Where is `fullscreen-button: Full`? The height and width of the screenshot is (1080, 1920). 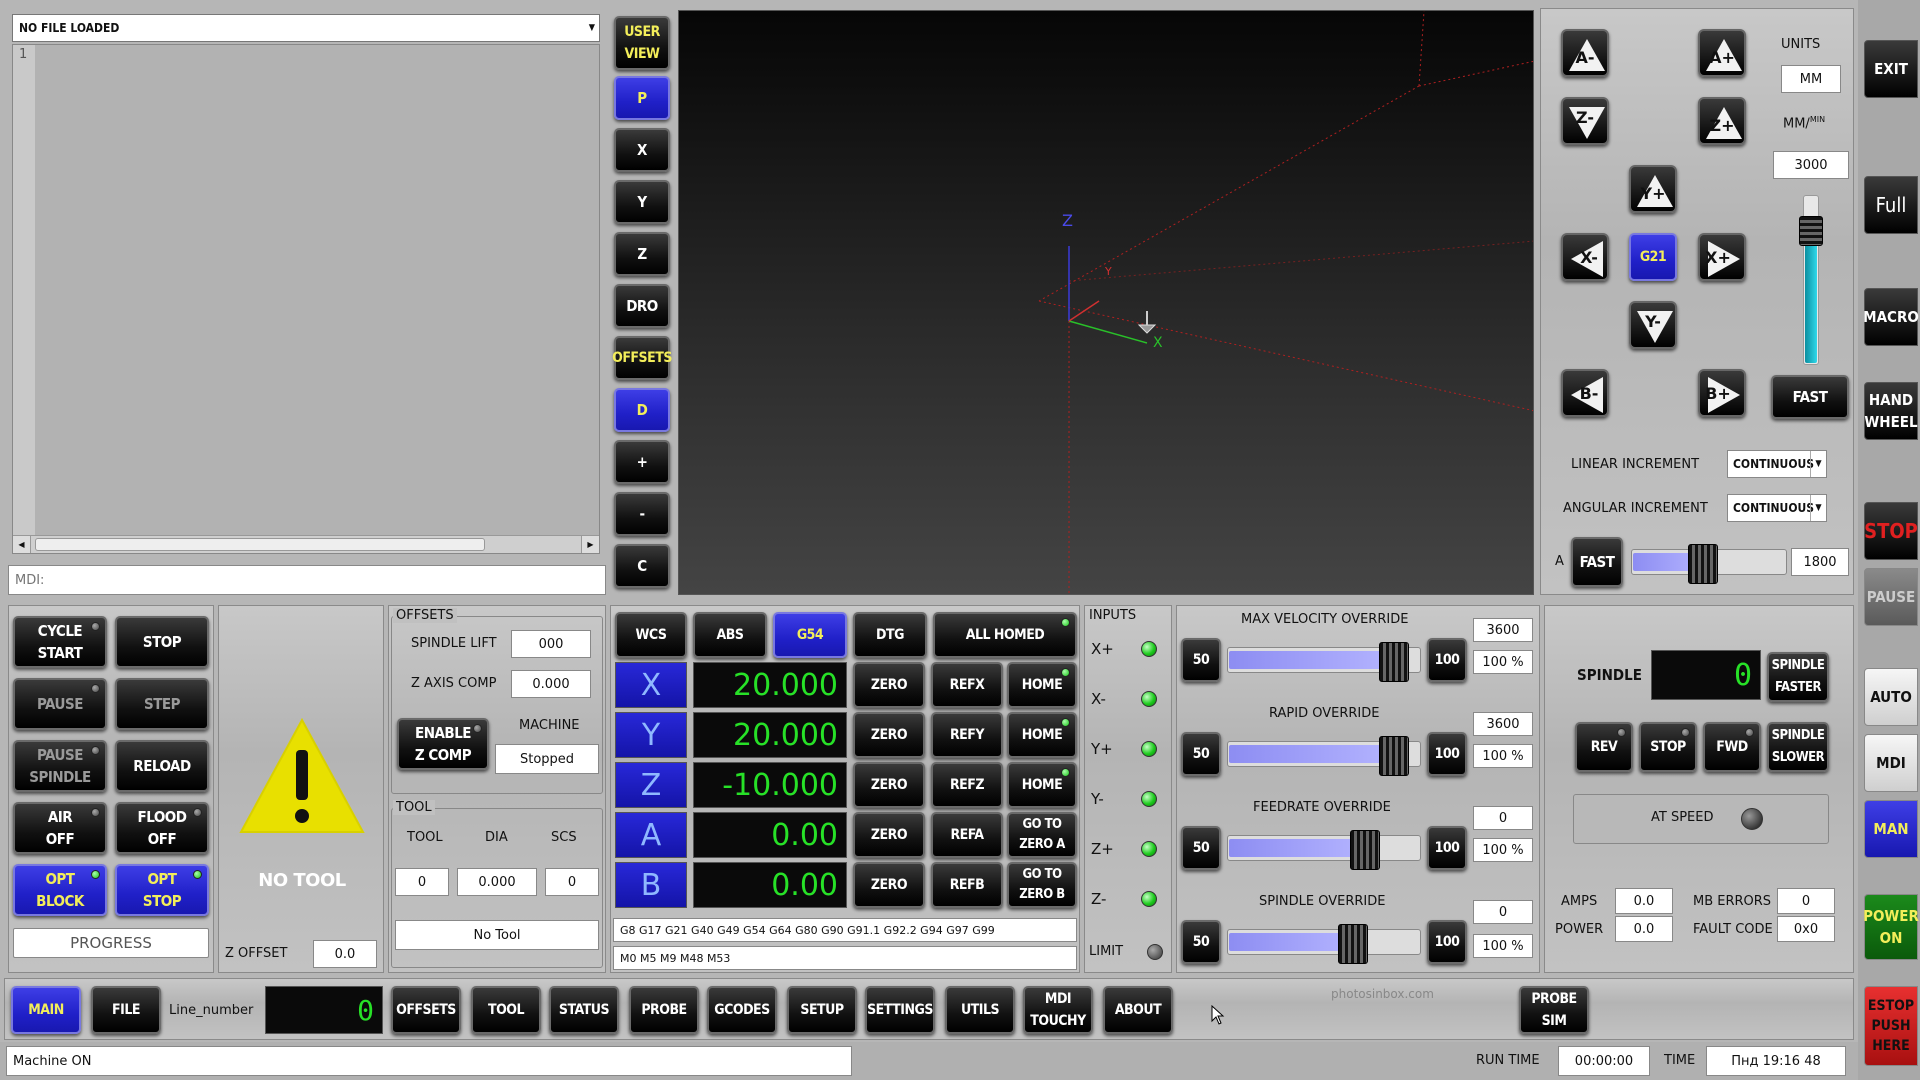
fullscreen-button: Full is located at coordinates (1891, 205).